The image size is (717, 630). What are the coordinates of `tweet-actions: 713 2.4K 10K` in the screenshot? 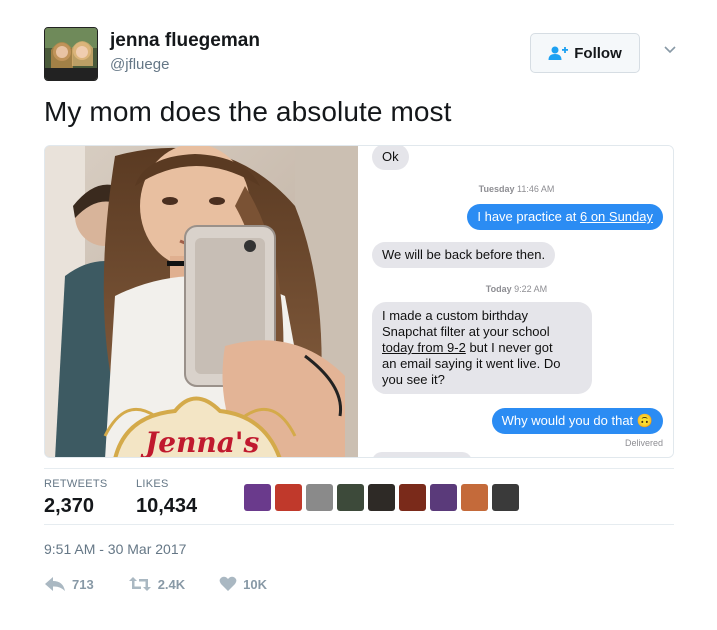 It's located at (172, 584).